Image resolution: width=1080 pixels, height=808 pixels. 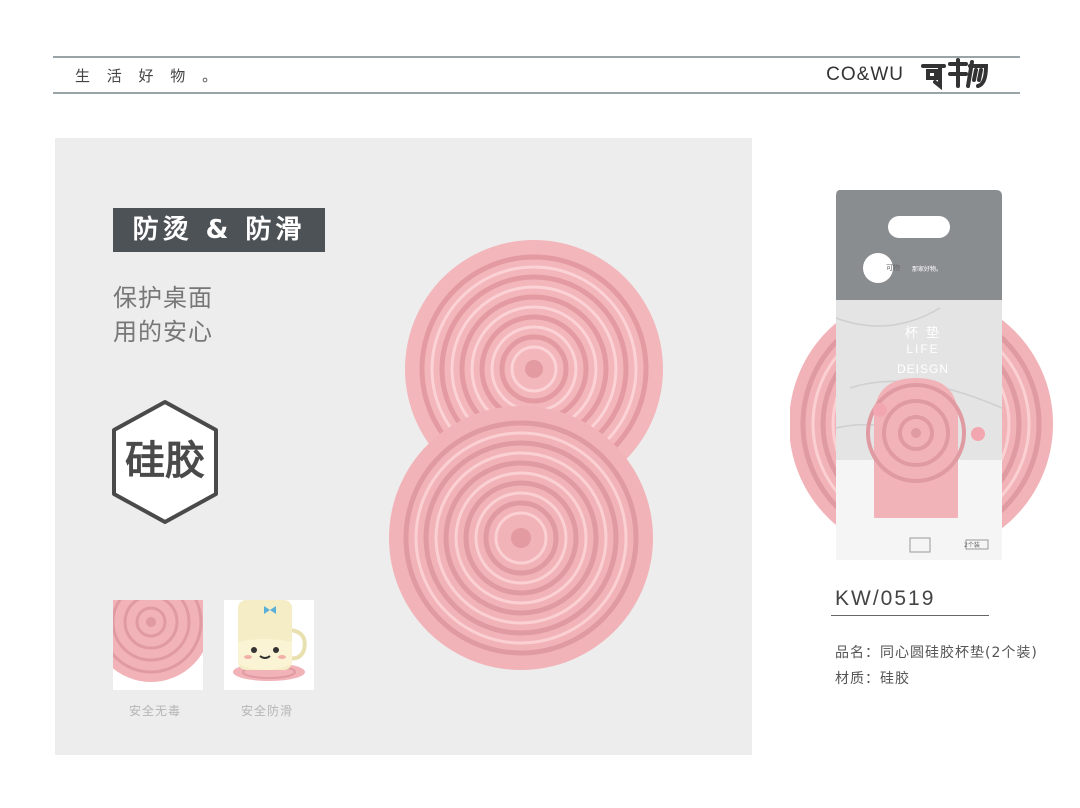 I want to click on header-bottom-rule, so click(x=536, y=93).